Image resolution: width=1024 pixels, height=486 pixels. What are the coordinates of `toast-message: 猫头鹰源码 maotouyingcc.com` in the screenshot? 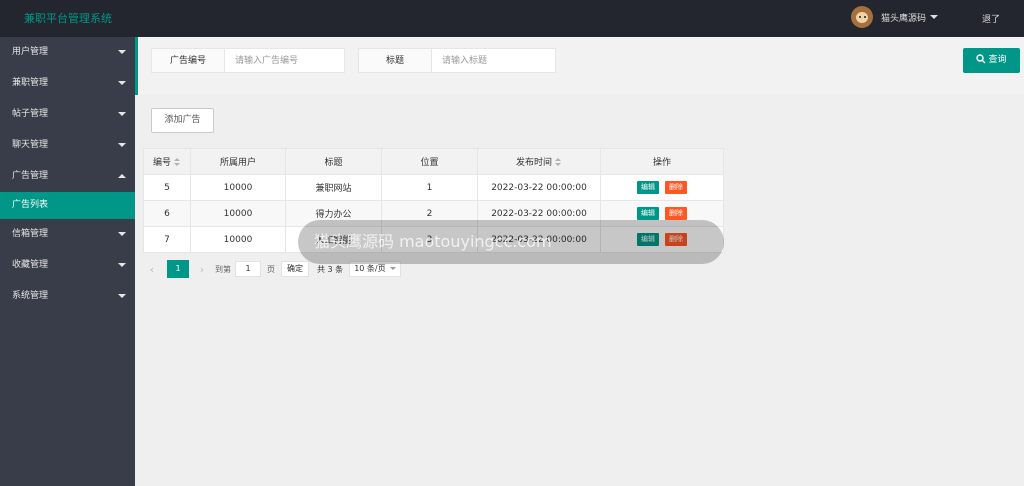 It's located at (511, 242).